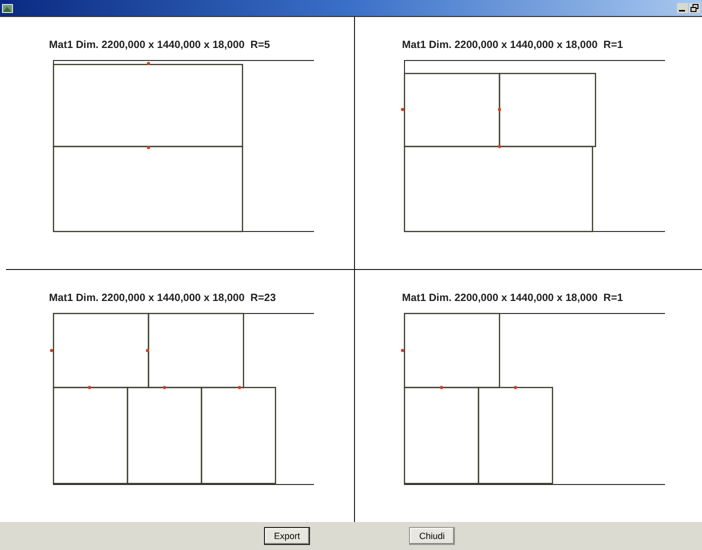  Describe the element at coordinates (682, 8) in the screenshot. I see `minimize-icon` at that location.